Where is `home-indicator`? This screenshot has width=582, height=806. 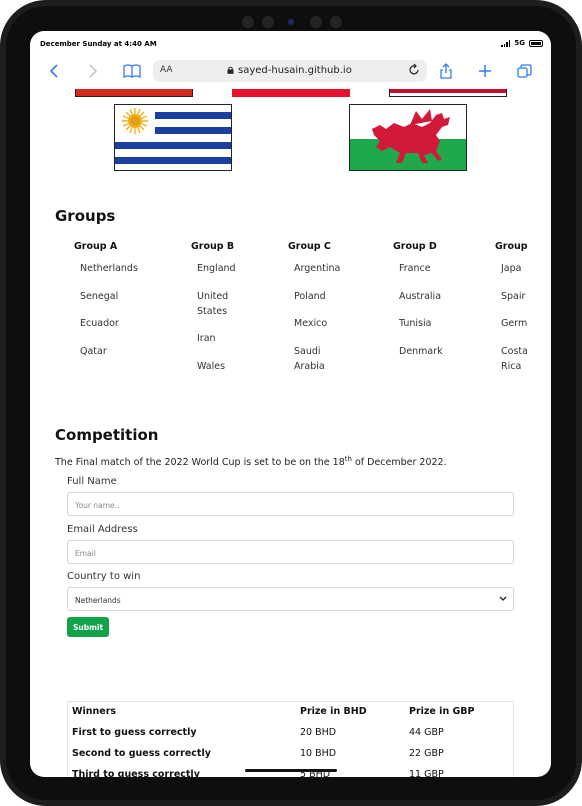 home-indicator is located at coordinates (291, 770).